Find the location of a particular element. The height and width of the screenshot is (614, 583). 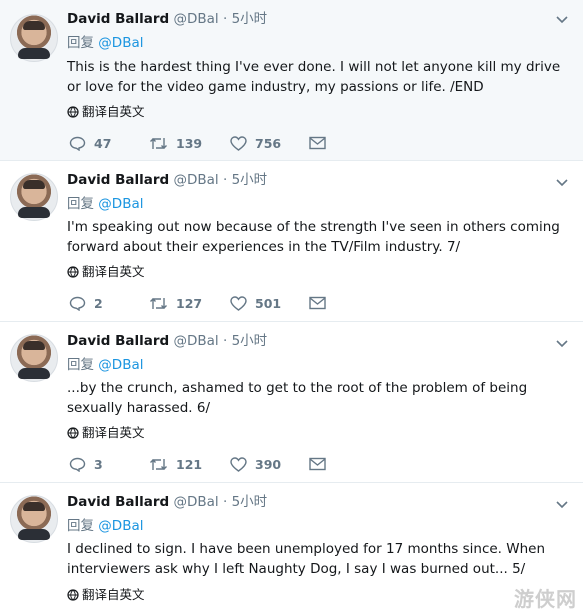

like-count: 756 is located at coordinates (268, 143).